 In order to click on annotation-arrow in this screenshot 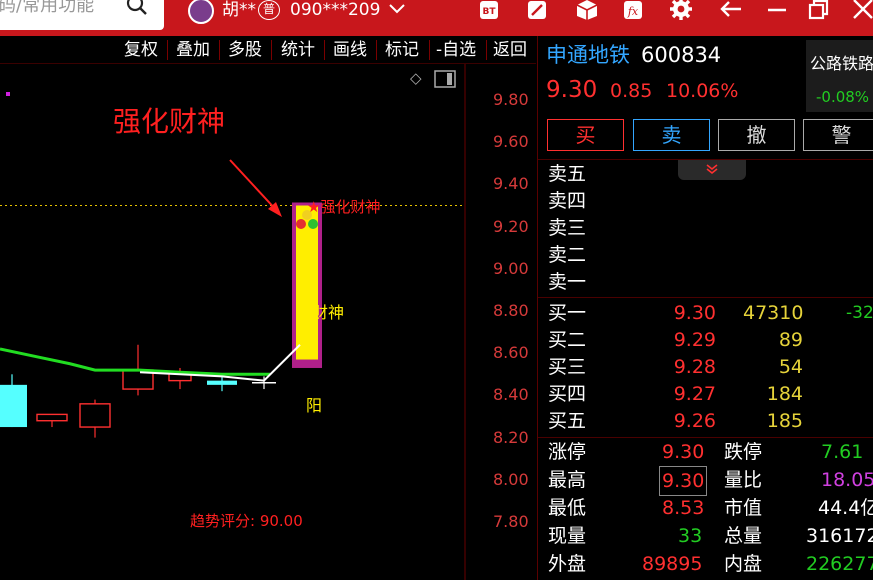, I will do `click(254, 186)`.